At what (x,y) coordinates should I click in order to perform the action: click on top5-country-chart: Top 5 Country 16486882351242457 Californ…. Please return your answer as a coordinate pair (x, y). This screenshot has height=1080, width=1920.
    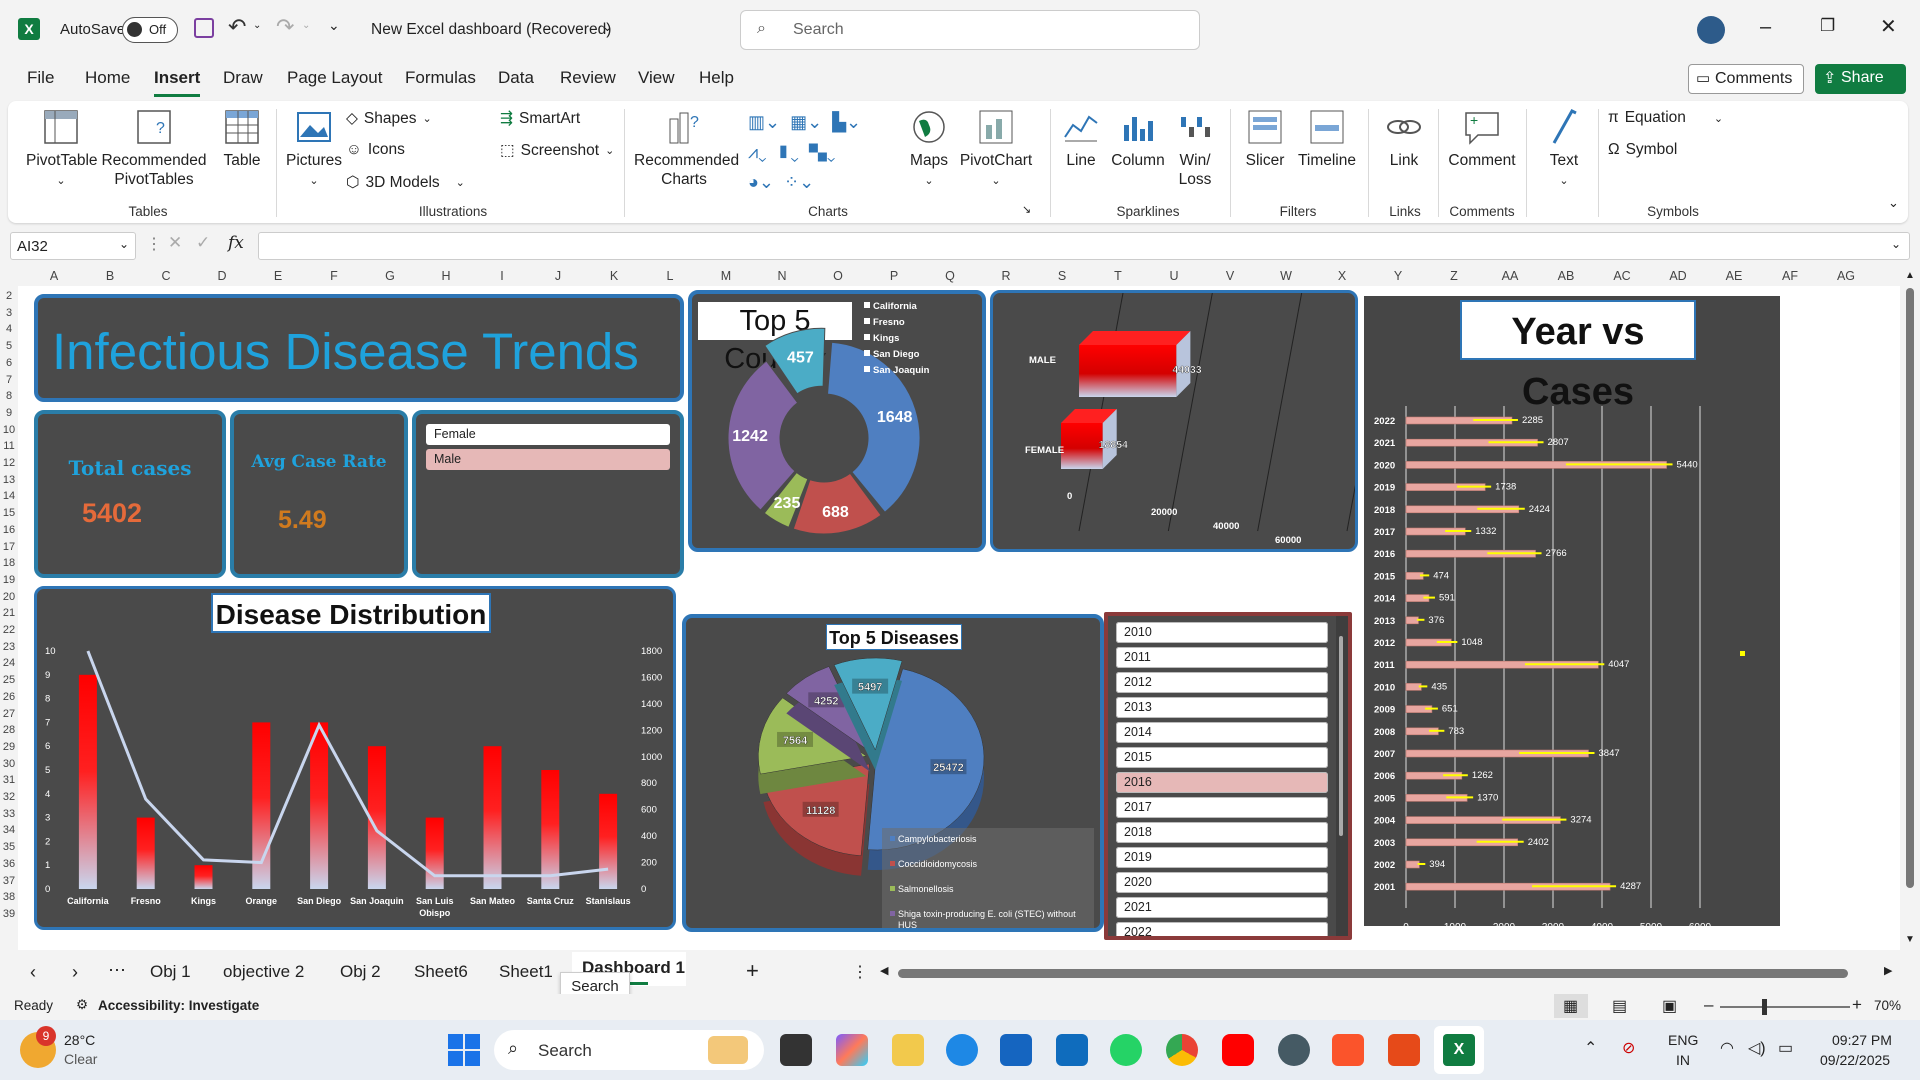
    Looking at the image, I should click on (837, 421).